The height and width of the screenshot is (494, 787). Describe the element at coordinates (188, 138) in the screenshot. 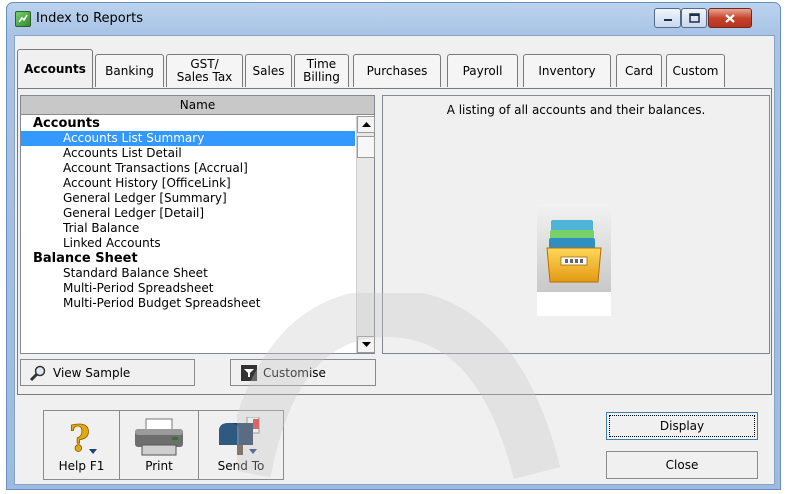

I see `list-item-accounts-list-summary: Accounts List Summary` at that location.